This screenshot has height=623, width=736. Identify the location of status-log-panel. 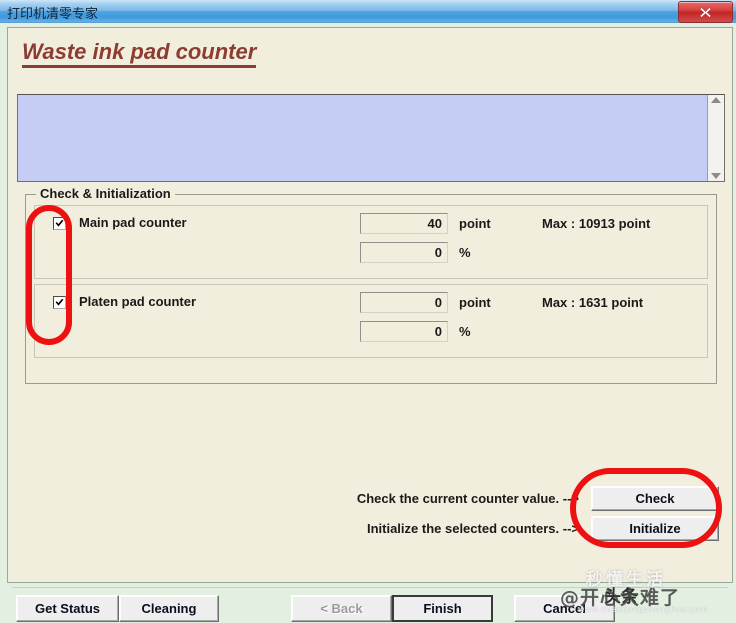
(371, 138).